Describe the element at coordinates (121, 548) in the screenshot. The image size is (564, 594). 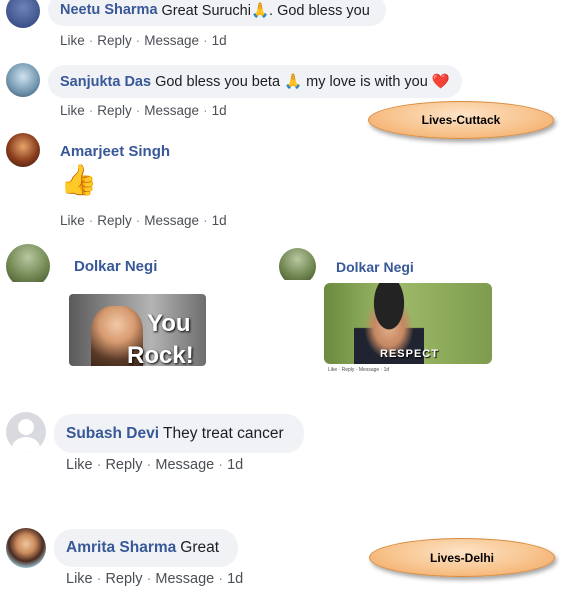
I see `commenter-name: Amrita Sharma` at that location.